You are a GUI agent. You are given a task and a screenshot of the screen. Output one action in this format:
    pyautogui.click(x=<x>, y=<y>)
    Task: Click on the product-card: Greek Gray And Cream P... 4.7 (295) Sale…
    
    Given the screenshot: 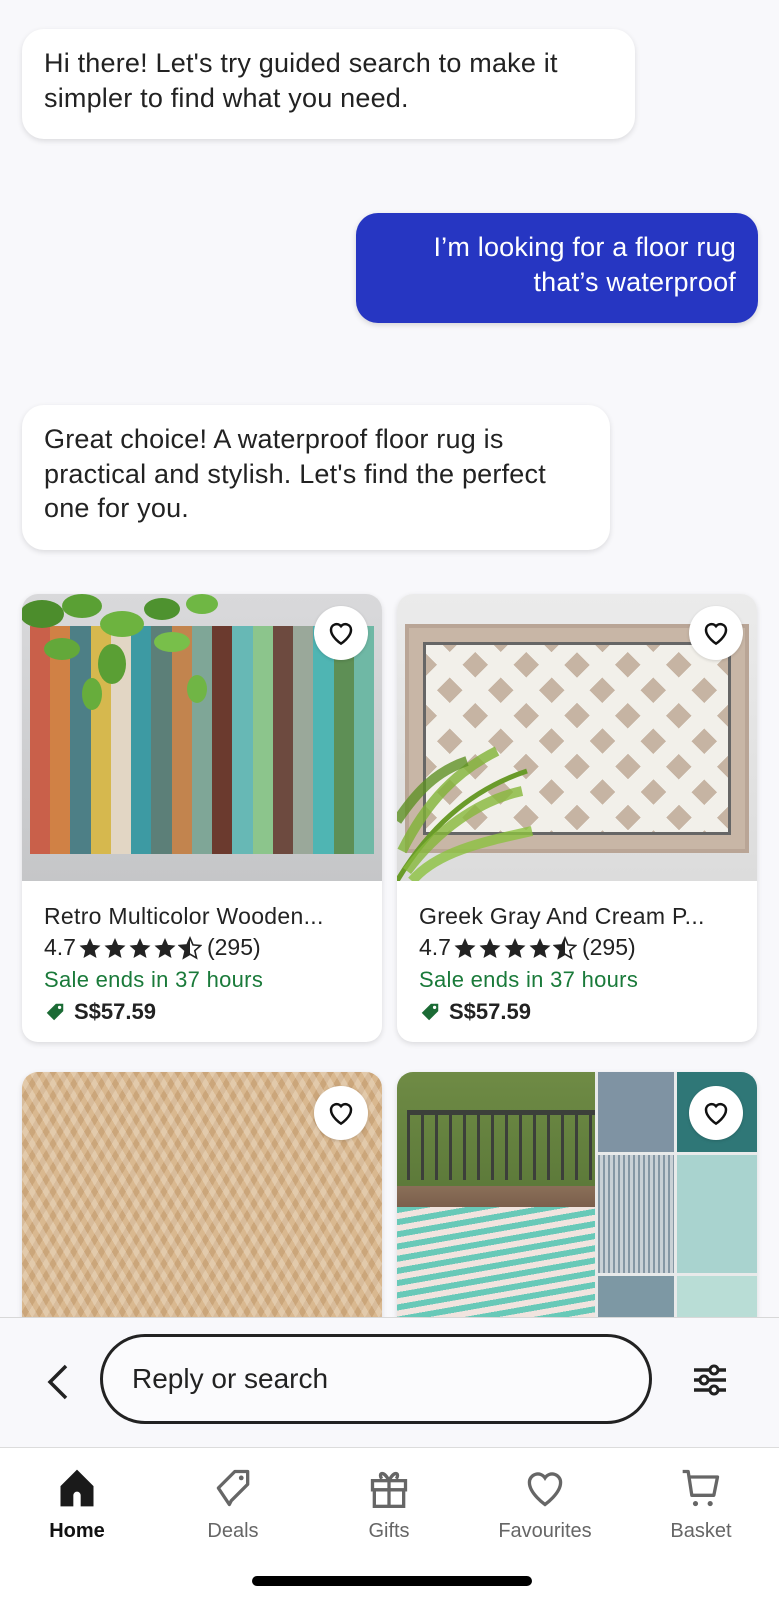 What is the action you would take?
    pyautogui.click(x=577, y=818)
    